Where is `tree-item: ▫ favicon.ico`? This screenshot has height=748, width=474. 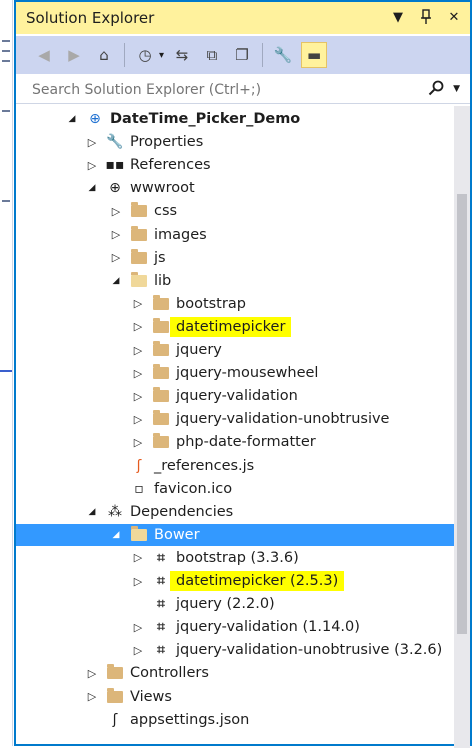
tree-item: ▫ favicon.ico is located at coordinates (236, 489).